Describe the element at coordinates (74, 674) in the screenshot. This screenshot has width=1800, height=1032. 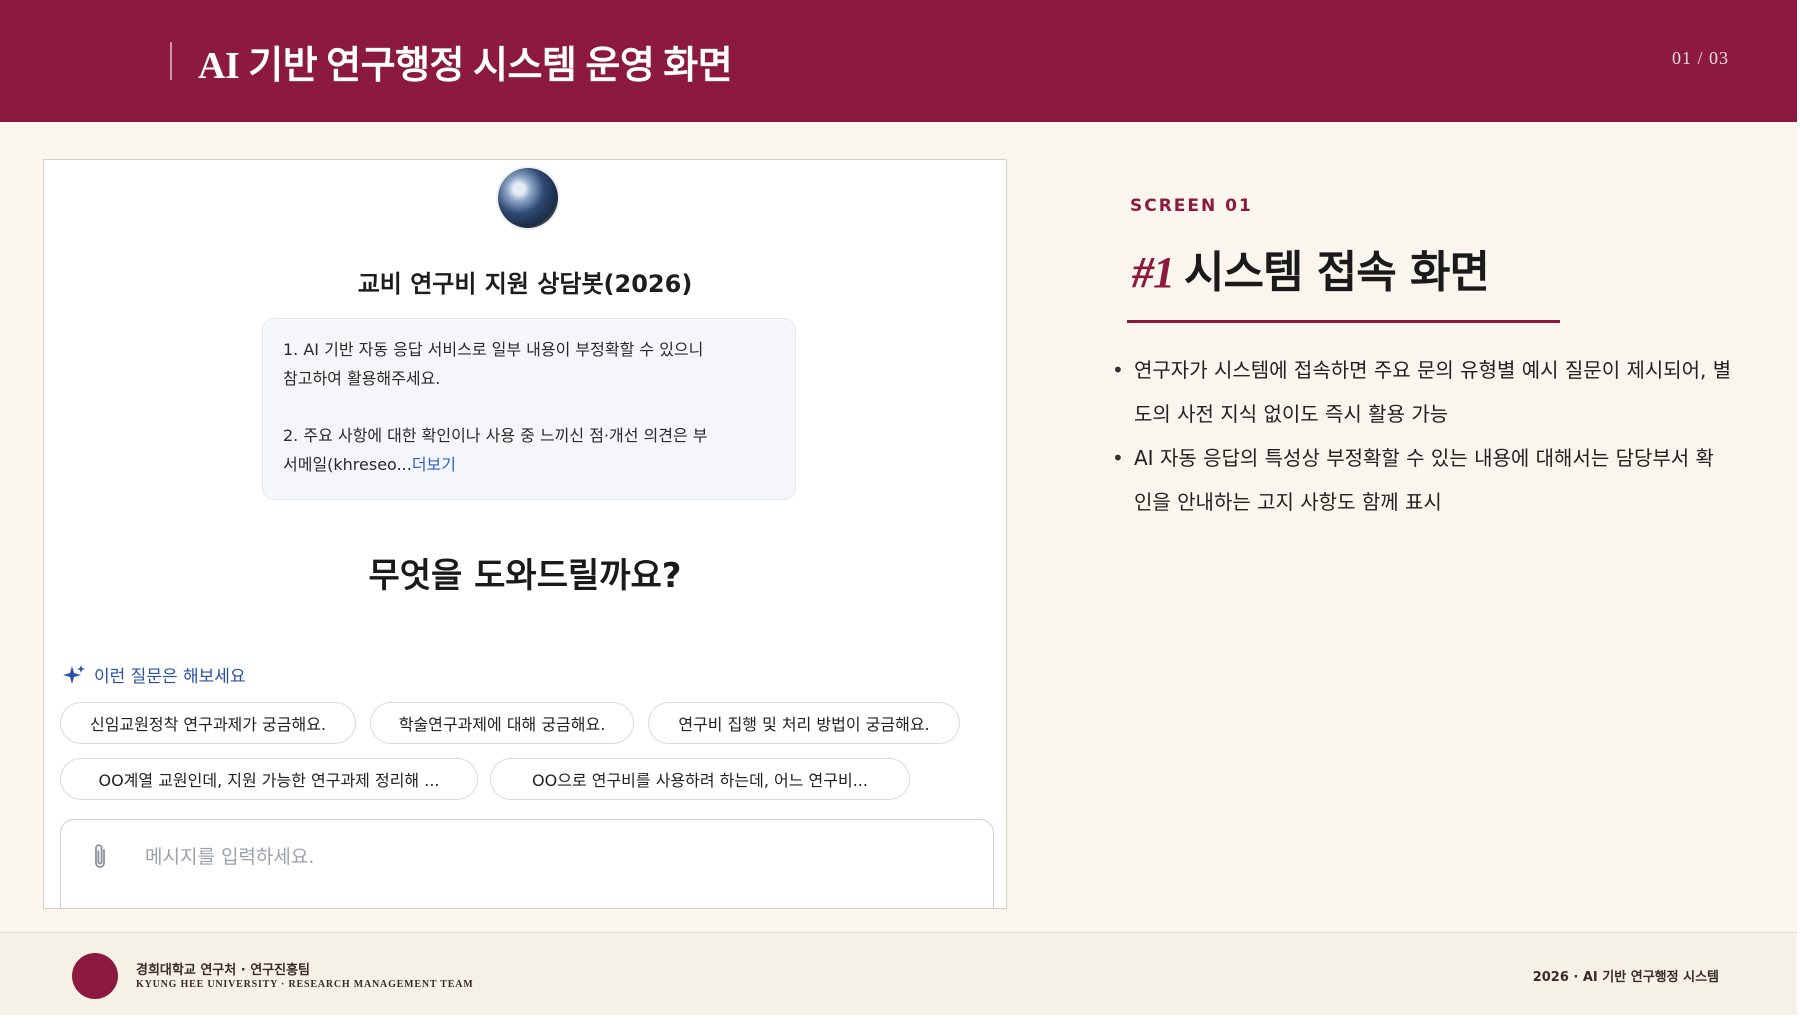
I see `sparkle-icon` at that location.